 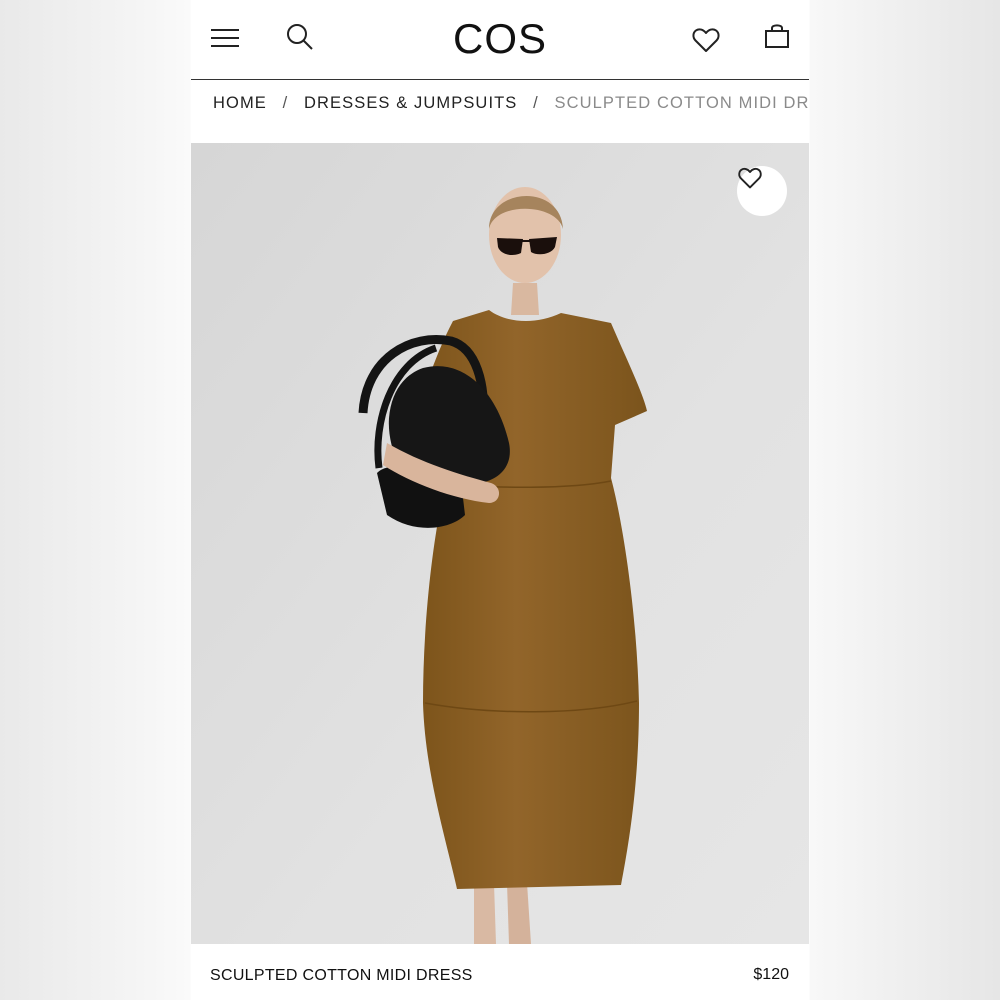 What do you see at coordinates (341, 976) in the screenshot?
I see `product-name: SCULPTED COTTON MIDI DRESS` at bounding box center [341, 976].